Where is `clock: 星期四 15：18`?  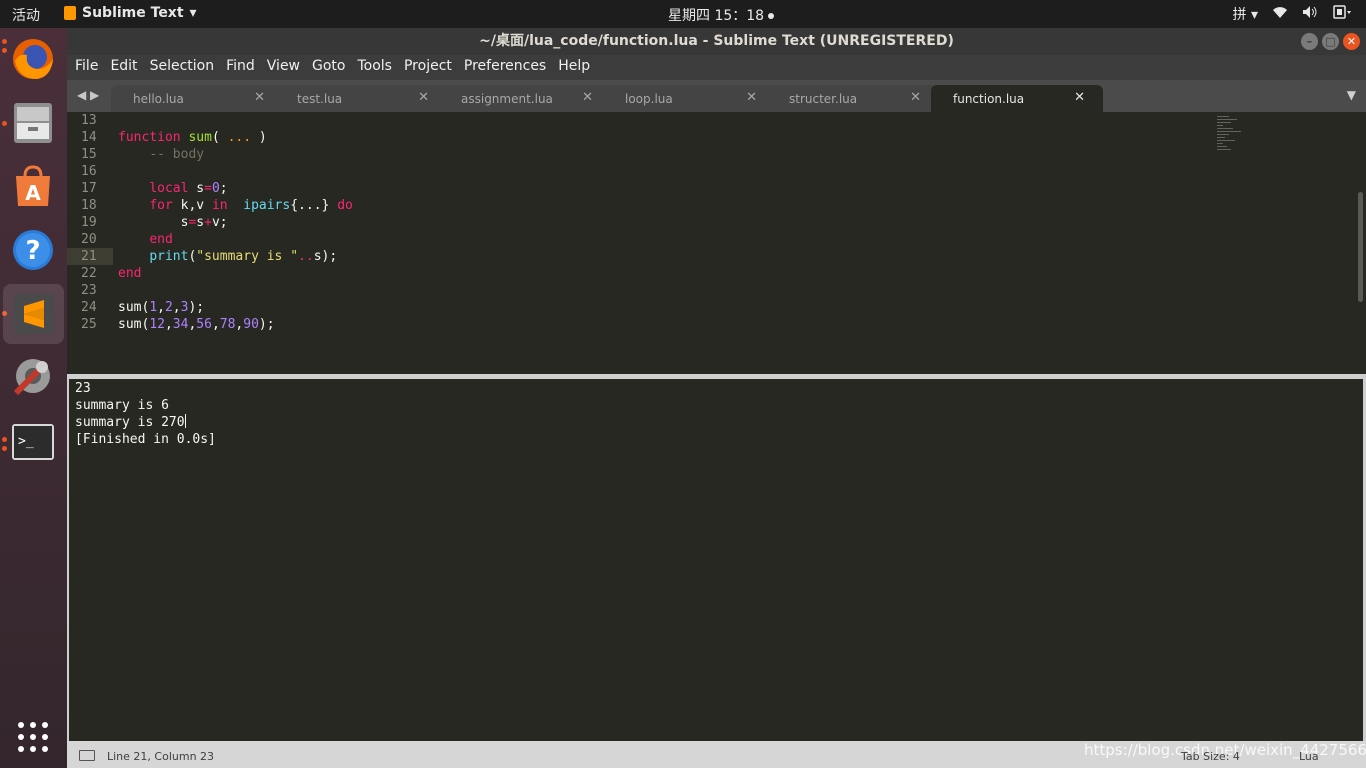 clock: 星期四 15：18 is located at coordinates (721, 15).